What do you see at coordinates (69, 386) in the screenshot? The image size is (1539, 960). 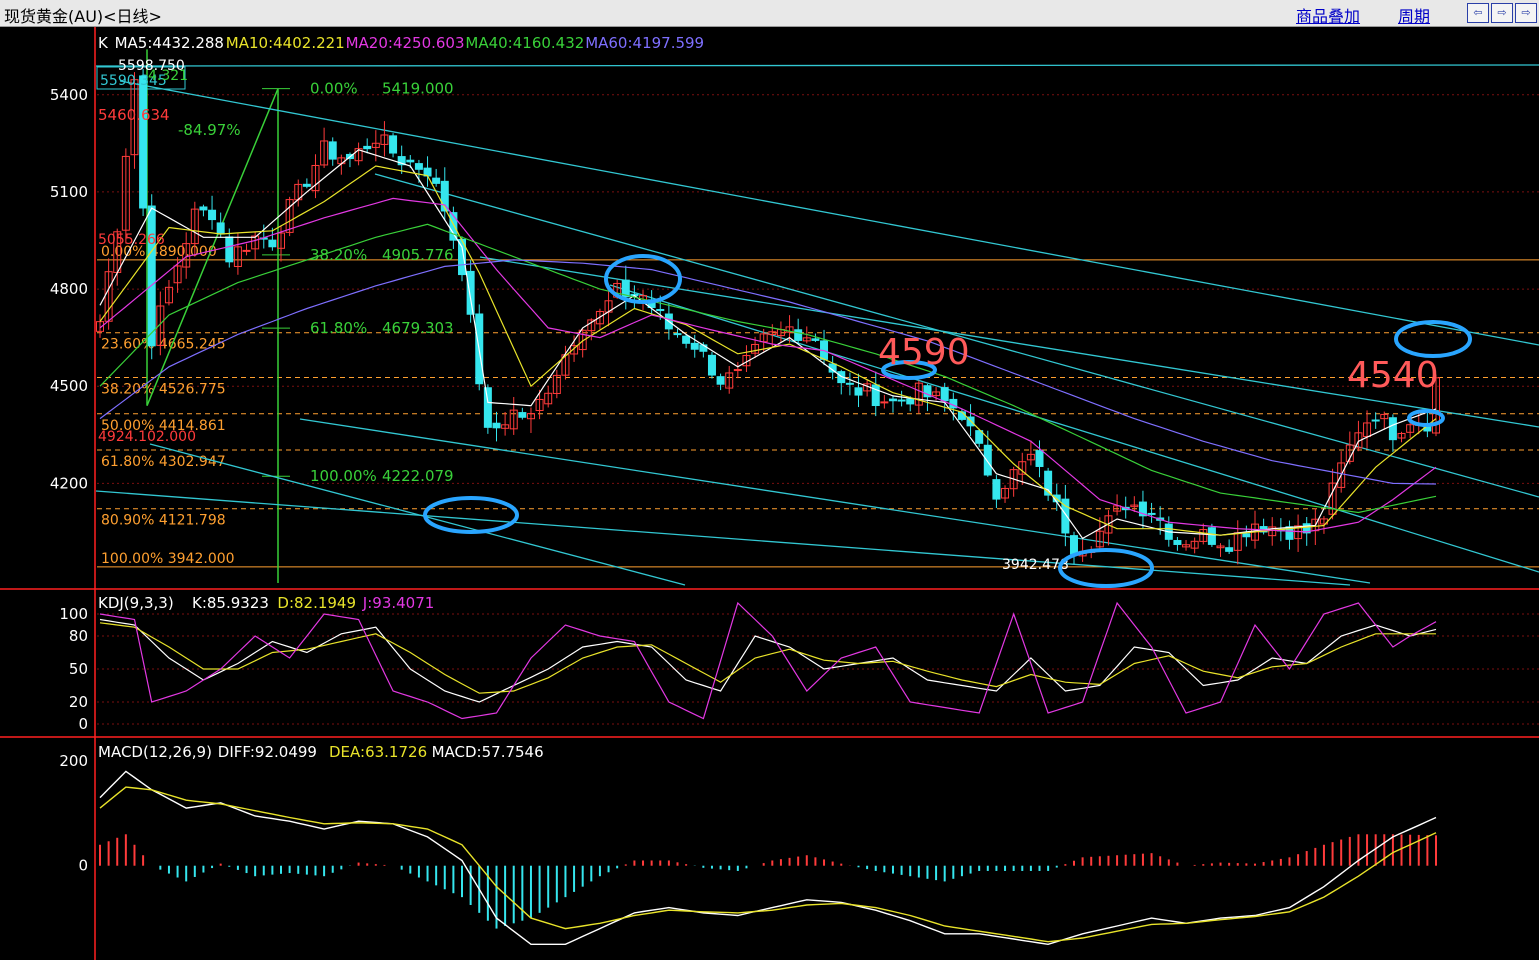 I see `price-tick-label: 4500` at bounding box center [69, 386].